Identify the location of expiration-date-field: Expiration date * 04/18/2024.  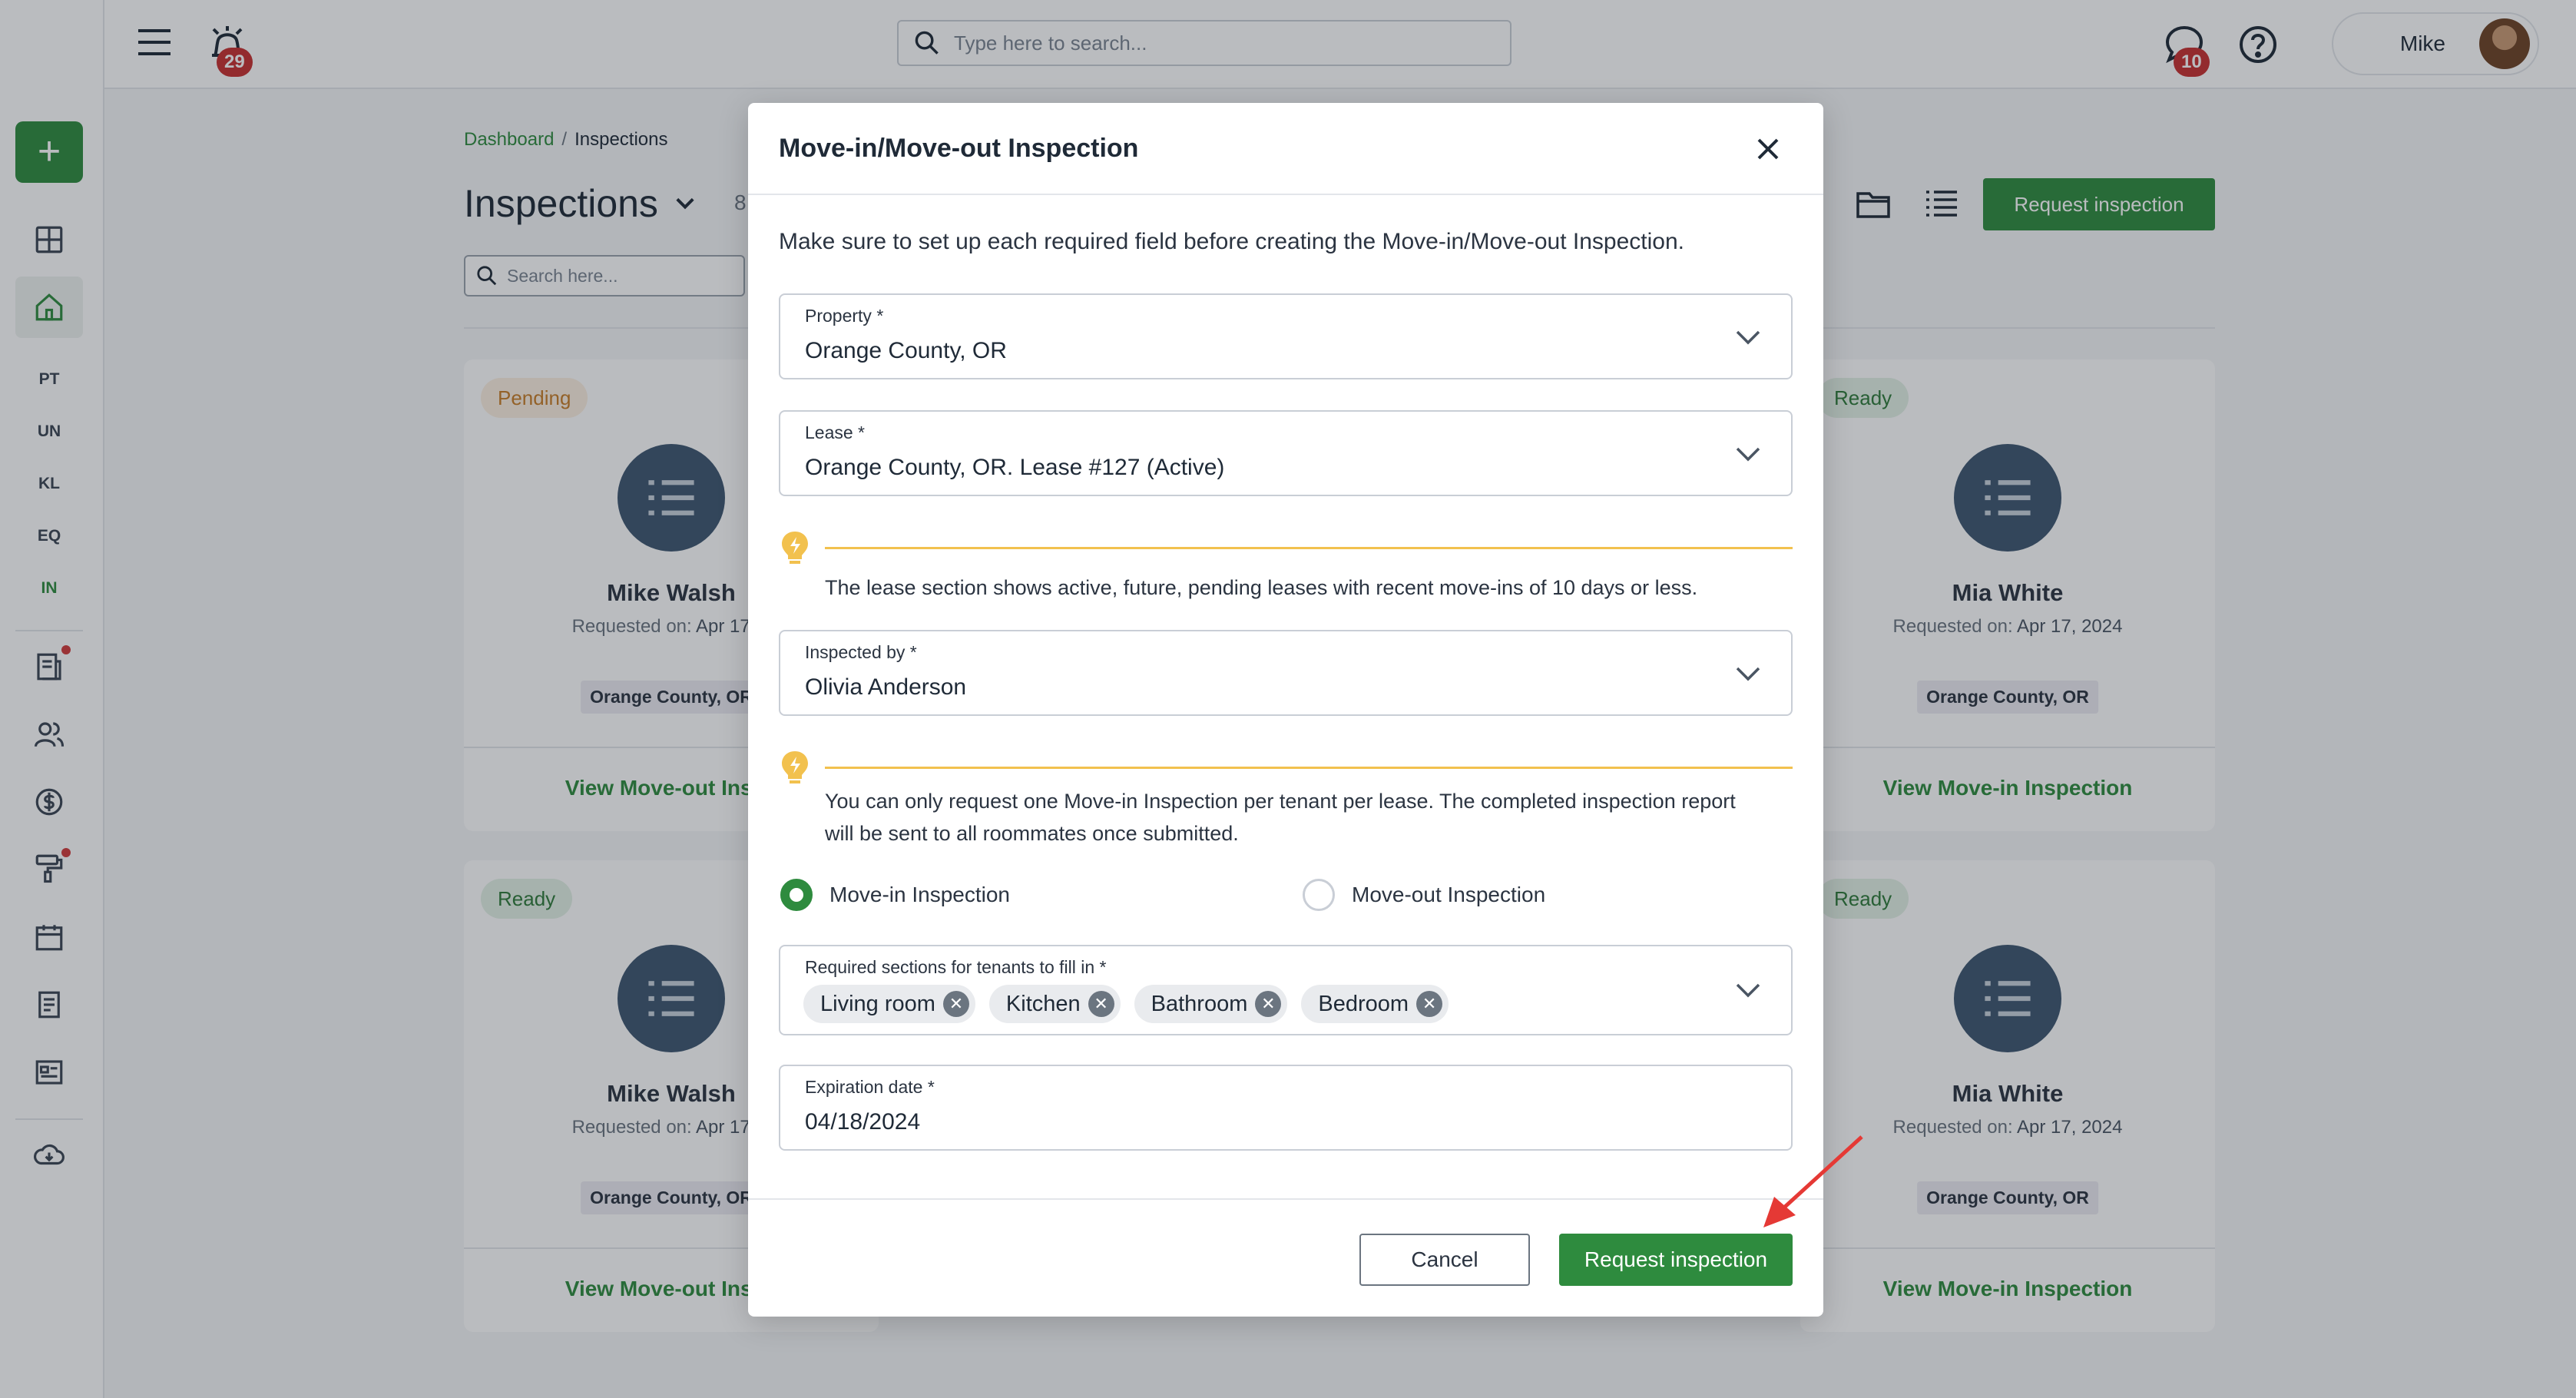
(1286, 1108).